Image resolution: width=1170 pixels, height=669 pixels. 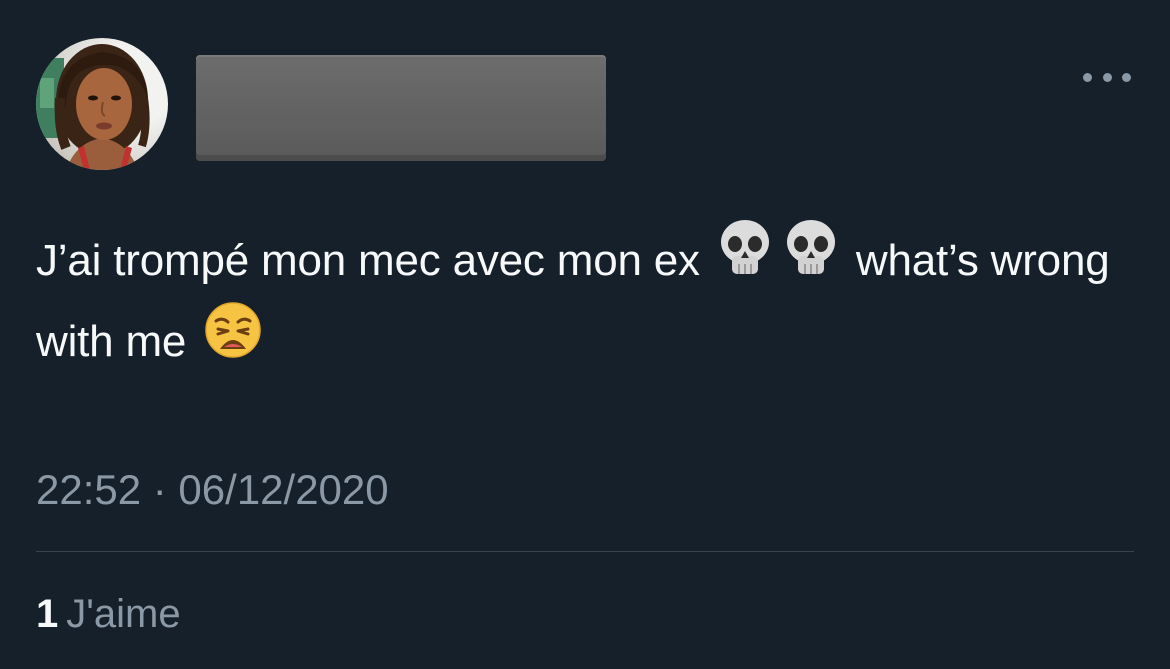 I want to click on likes-count: 1, so click(x=47, y=614).